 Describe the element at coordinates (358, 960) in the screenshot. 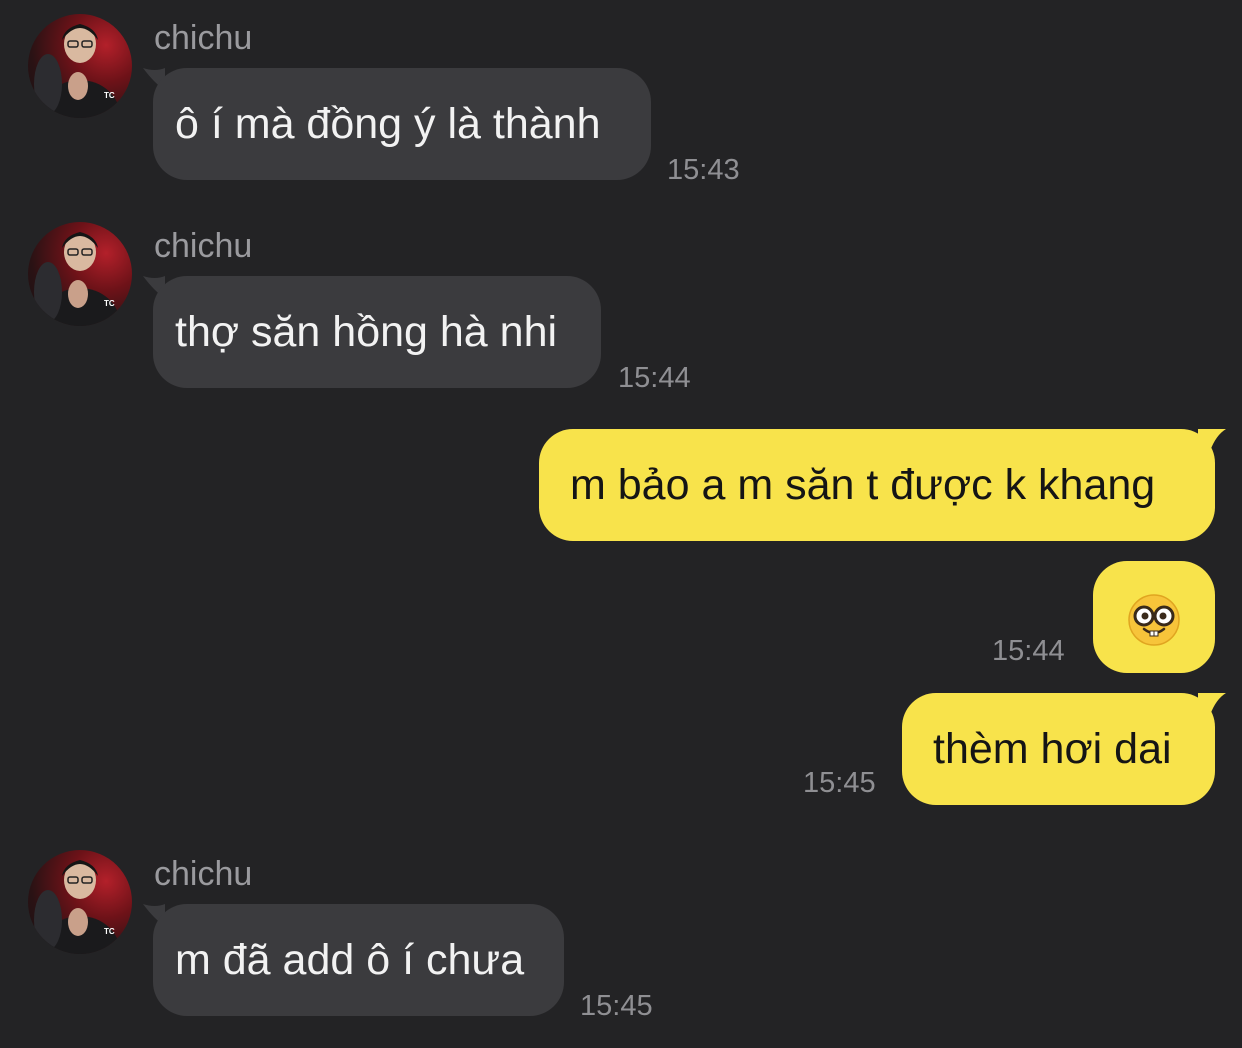

I see `message-bubble: m đã add ô í chưa` at that location.